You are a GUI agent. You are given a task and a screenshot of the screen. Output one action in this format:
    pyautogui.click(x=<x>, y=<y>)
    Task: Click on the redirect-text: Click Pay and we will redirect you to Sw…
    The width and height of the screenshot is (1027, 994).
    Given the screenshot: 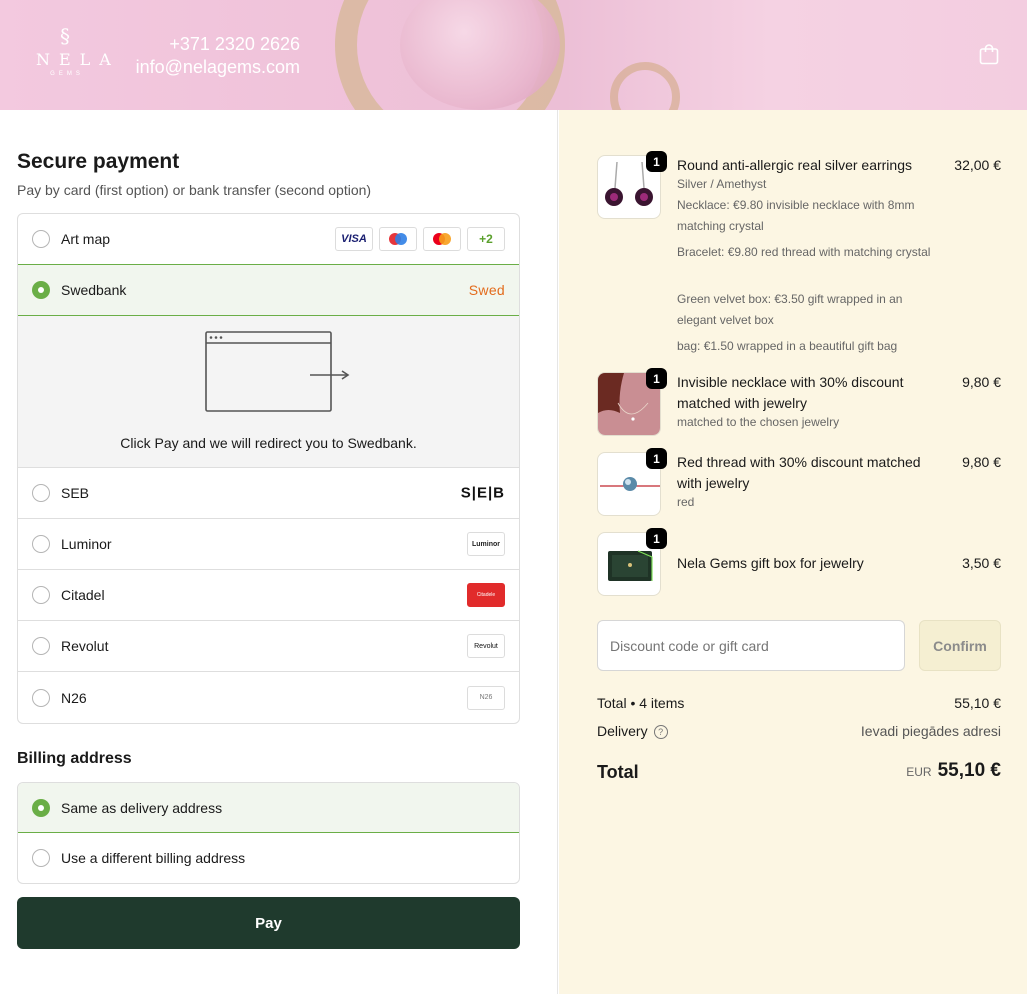 What is the action you would take?
    pyautogui.click(x=268, y=443)
    